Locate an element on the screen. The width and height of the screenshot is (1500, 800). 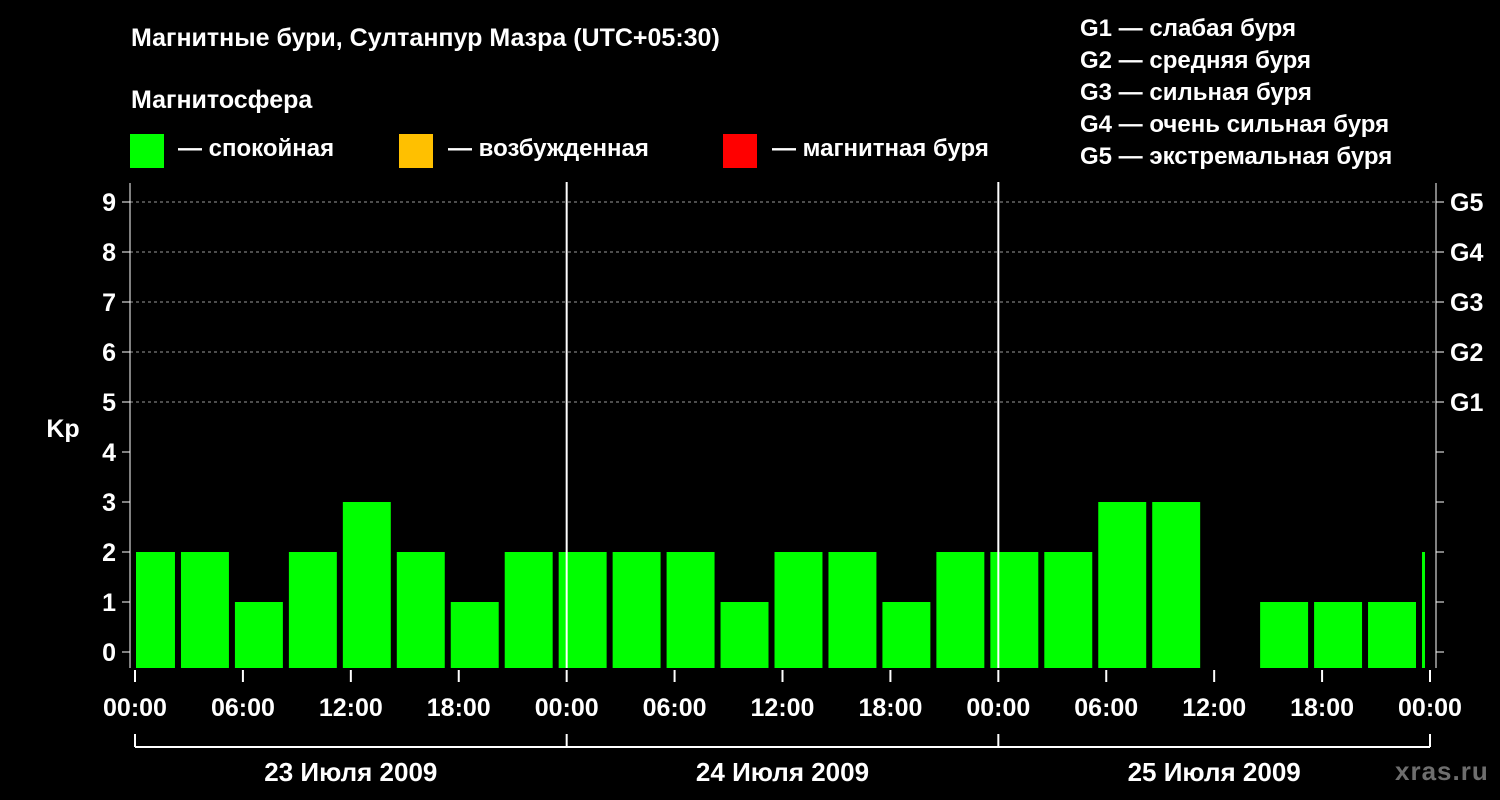
y-tick-label: 5 is located at coordinates (109, 403).